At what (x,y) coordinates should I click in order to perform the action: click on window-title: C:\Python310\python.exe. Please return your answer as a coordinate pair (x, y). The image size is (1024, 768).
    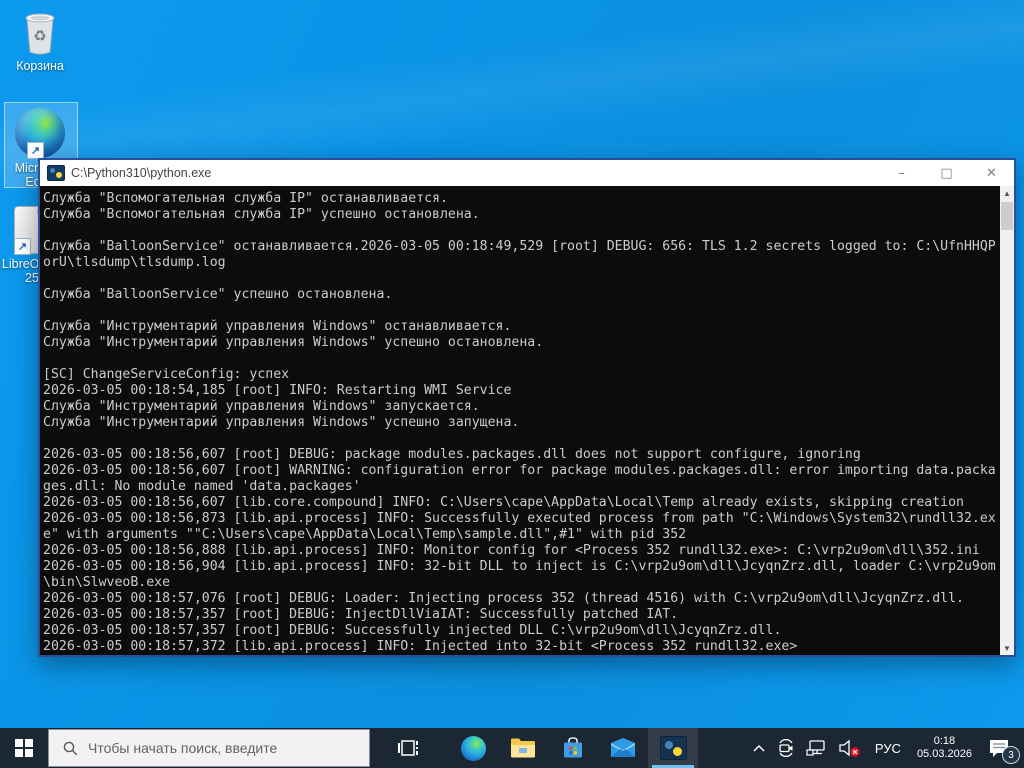
    Looking at the image, I should click on (141, 173).